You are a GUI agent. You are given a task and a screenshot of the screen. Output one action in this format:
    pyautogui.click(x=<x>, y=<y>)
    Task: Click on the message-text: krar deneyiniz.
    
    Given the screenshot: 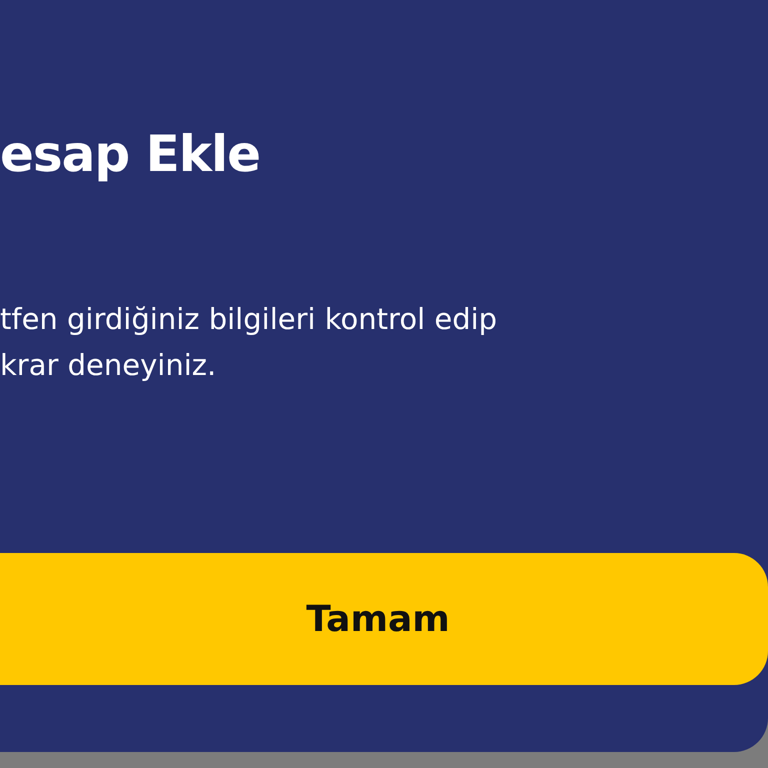 What is the action you would take?
    pyautogui.click(x=108, y=365)
    